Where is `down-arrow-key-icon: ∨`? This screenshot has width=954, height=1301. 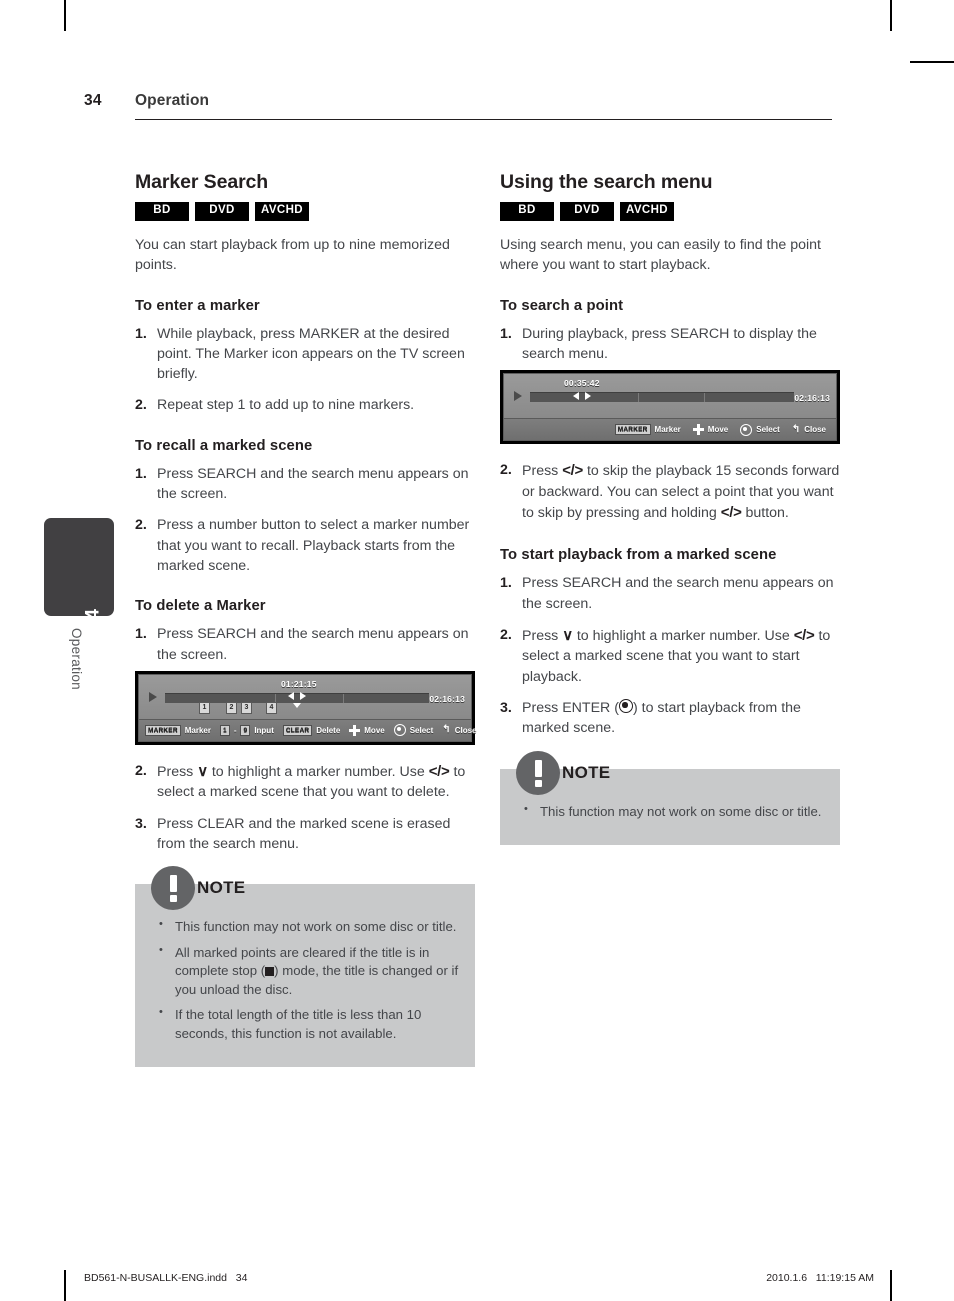 down-arrow-key-icon: ∨ is located at coordinates (567, 635).